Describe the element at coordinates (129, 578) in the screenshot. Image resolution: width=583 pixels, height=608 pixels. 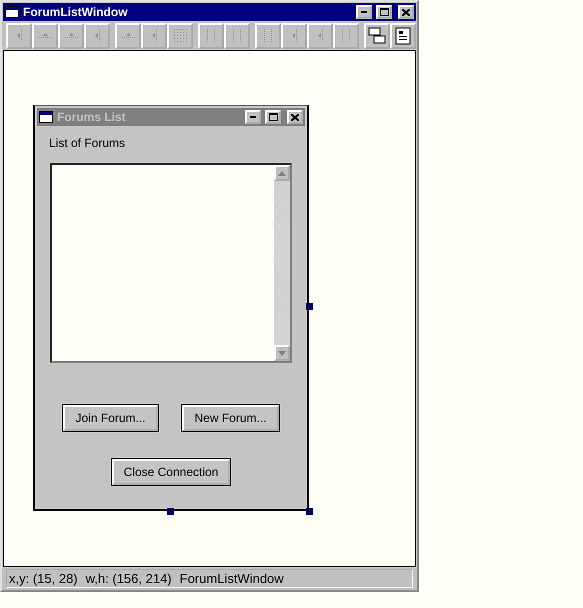
I see `size-text: w,h: (156, 214)` at that location.